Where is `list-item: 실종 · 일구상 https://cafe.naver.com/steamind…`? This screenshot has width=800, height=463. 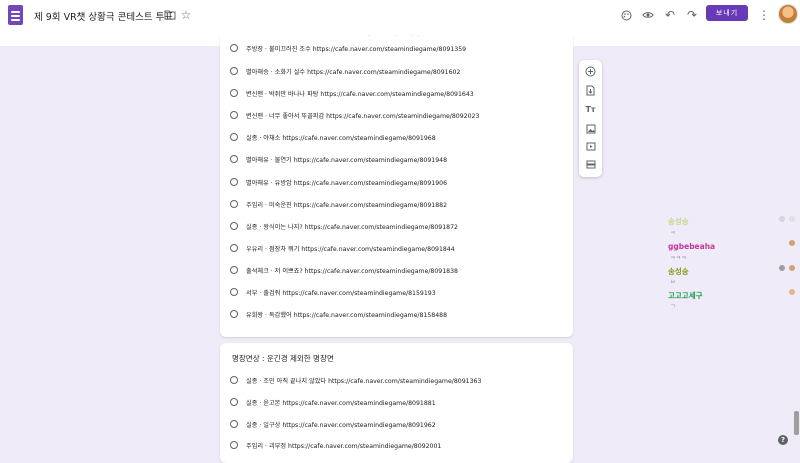 list-item: 실종 · 일구상 https://cafe.naver.com/steamind… is located at coordinates (333, 424).